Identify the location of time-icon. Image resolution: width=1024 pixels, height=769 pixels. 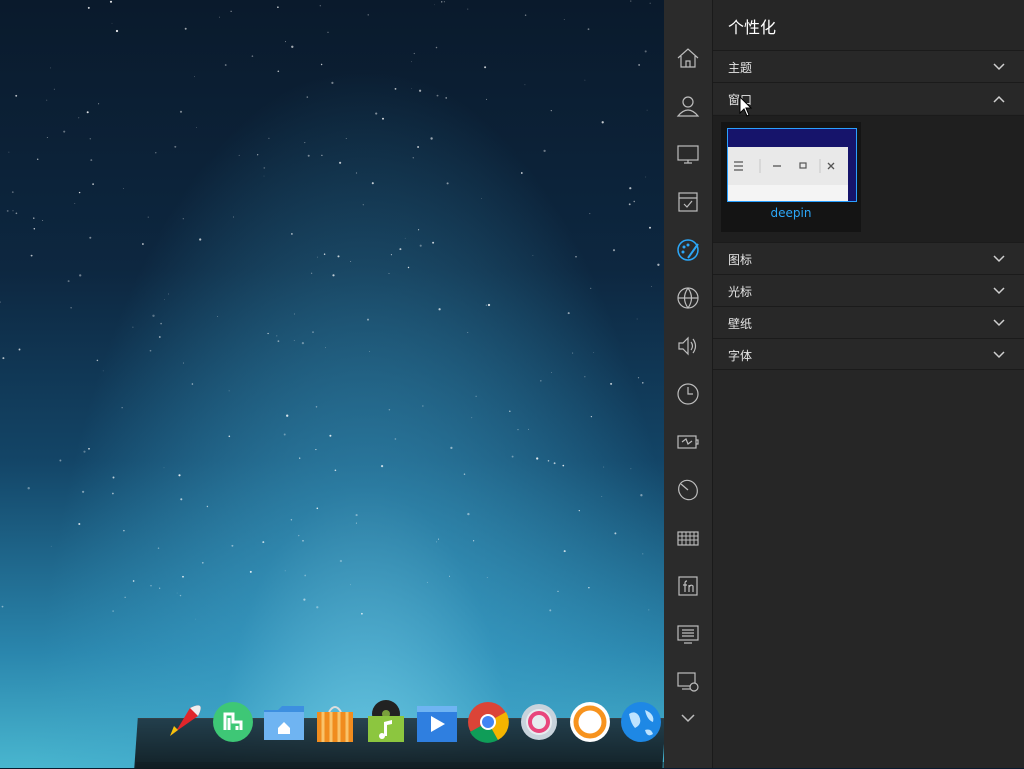
(688, 394).